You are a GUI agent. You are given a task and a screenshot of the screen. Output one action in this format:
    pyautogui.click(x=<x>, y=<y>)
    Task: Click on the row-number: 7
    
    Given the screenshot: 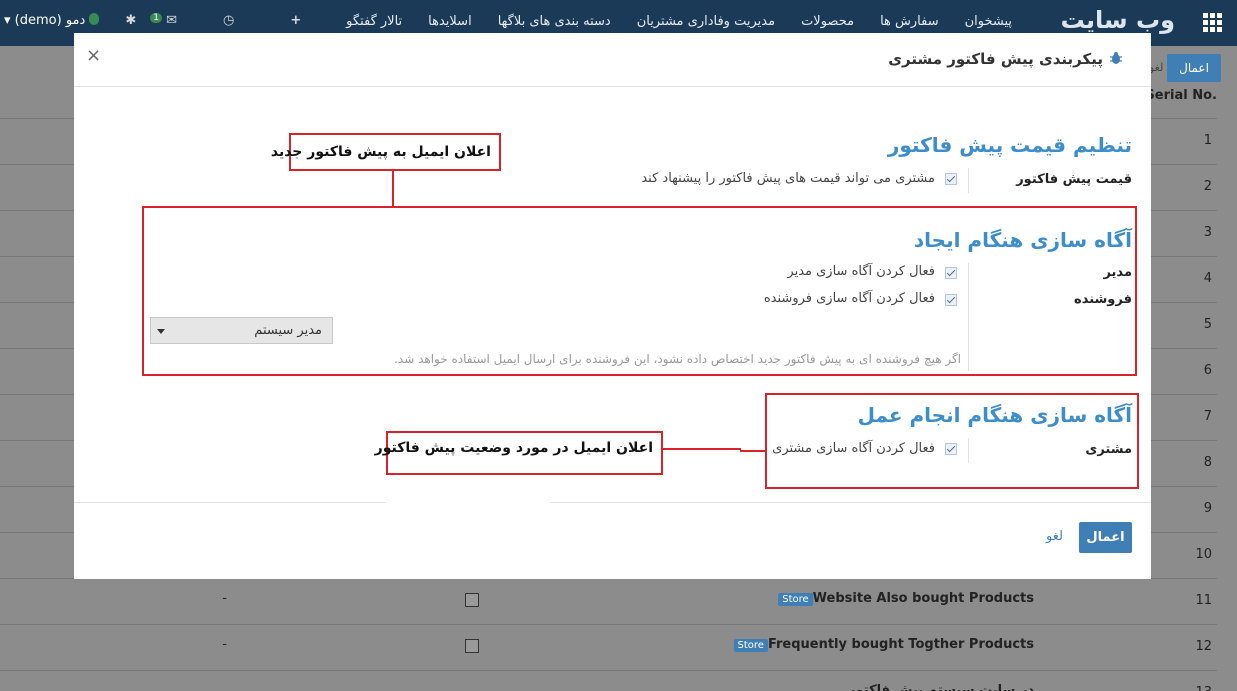 What is the action you would take?
    pyautogui.click(x=1207, y=416)
    